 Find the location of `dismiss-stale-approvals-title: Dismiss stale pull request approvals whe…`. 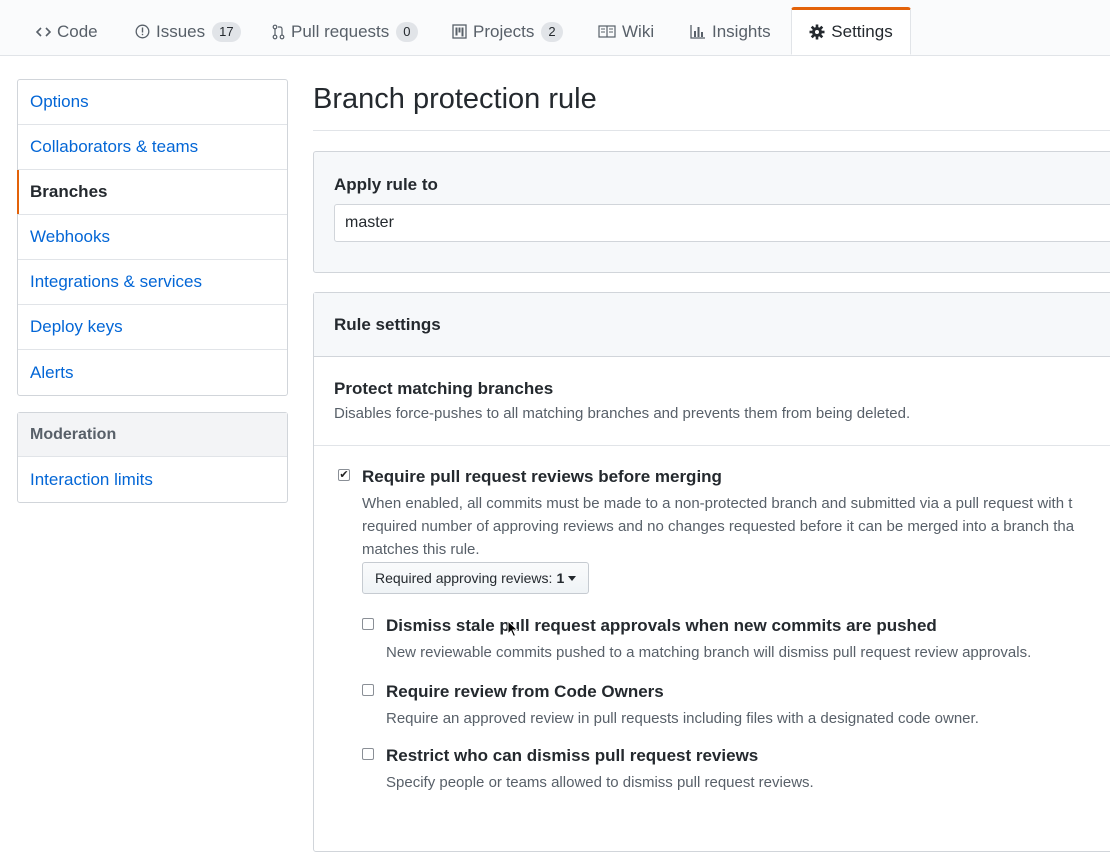

dismiss-stale-approvals-title: Dismiss stale pull request approvals whe… is located at coordinates (661, 625).